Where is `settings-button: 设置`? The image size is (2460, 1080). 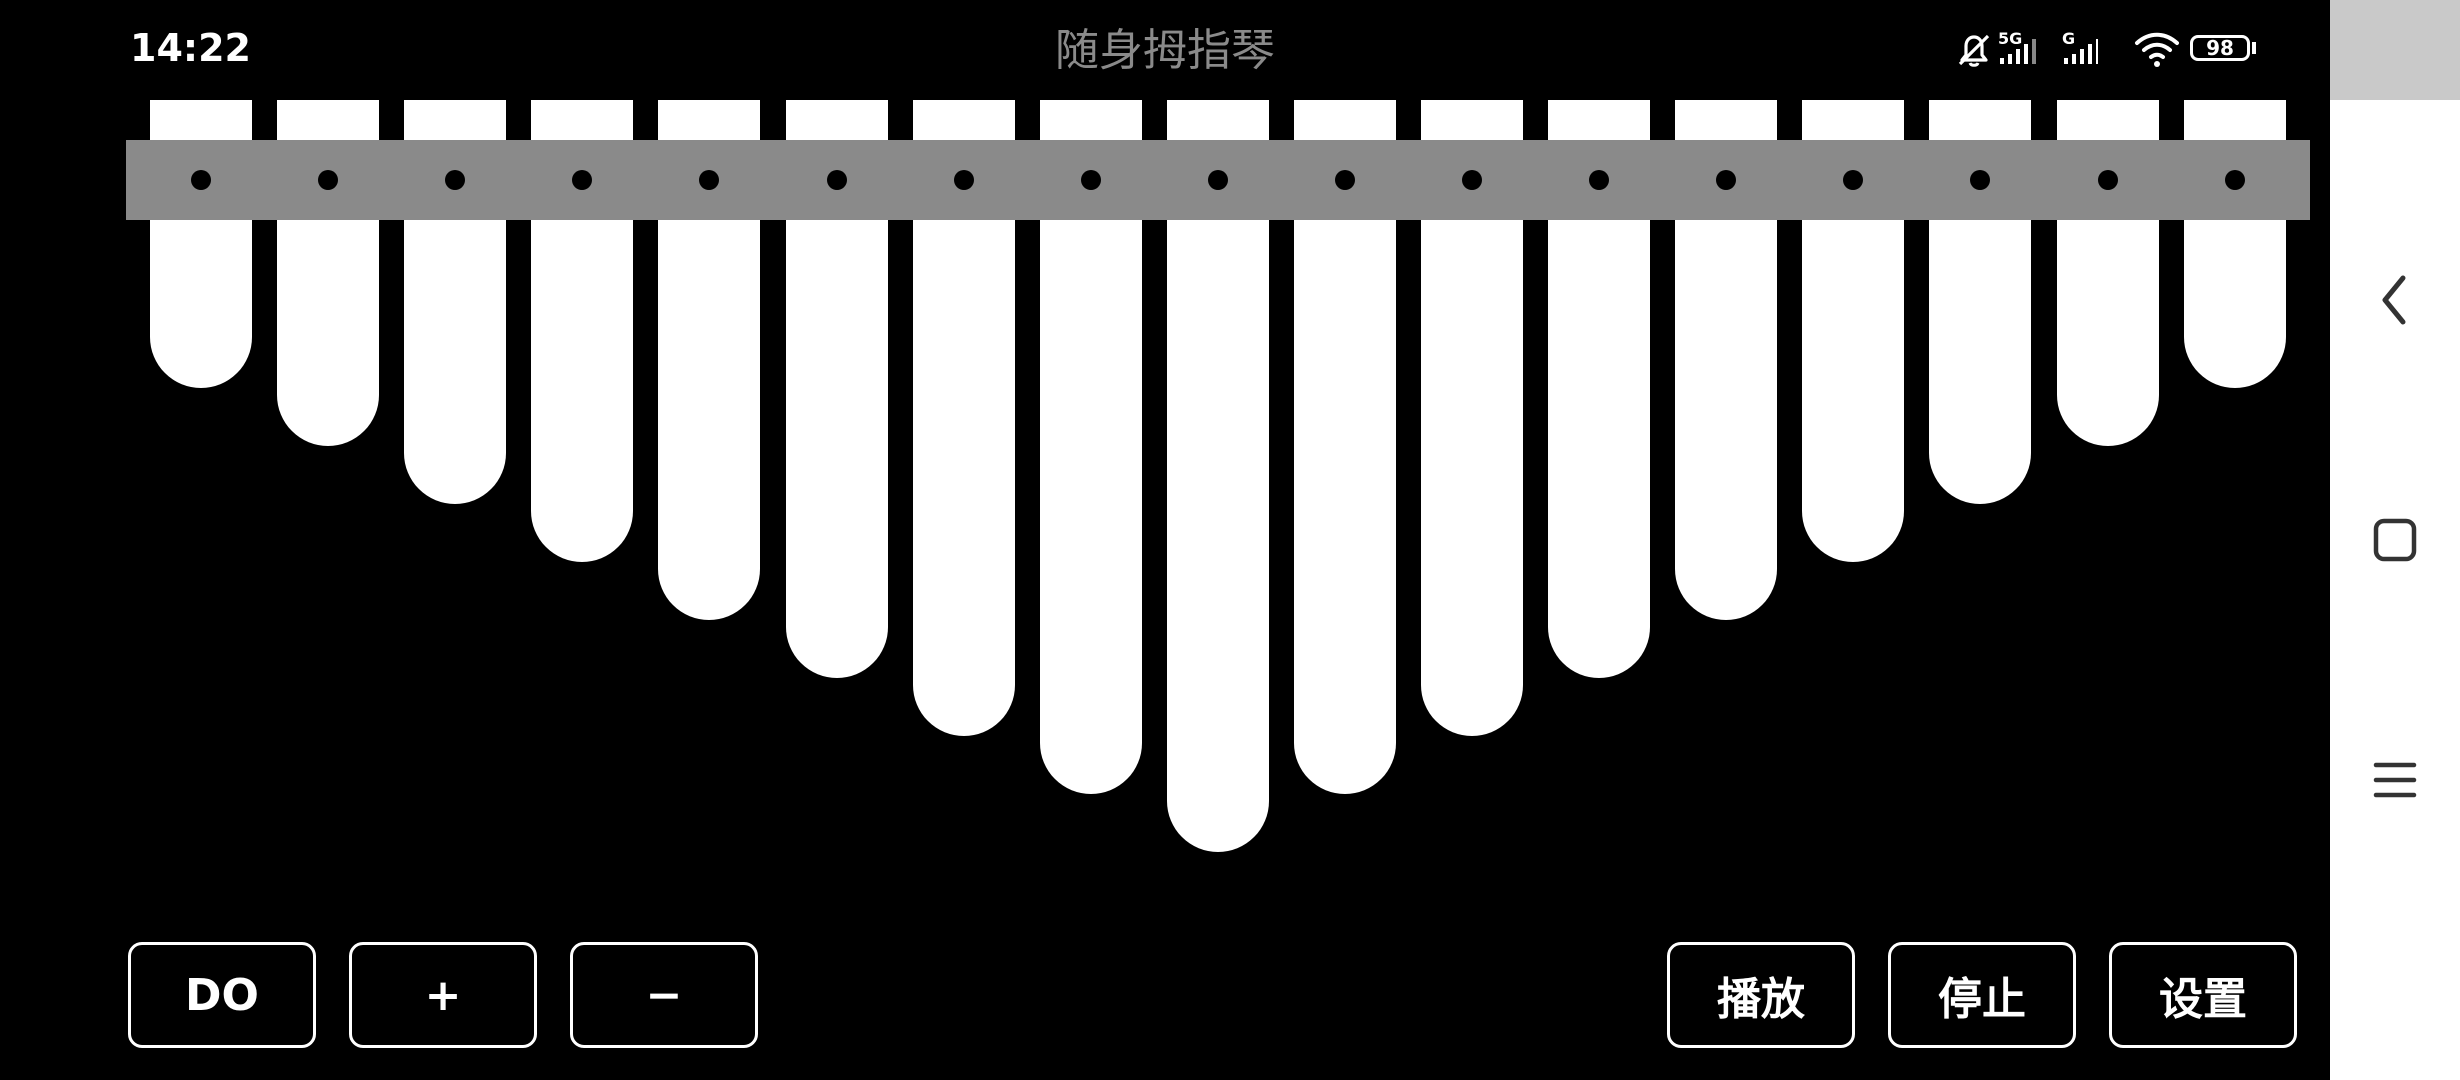
settings-button: 设置 is located at coordinates (2203, 995).